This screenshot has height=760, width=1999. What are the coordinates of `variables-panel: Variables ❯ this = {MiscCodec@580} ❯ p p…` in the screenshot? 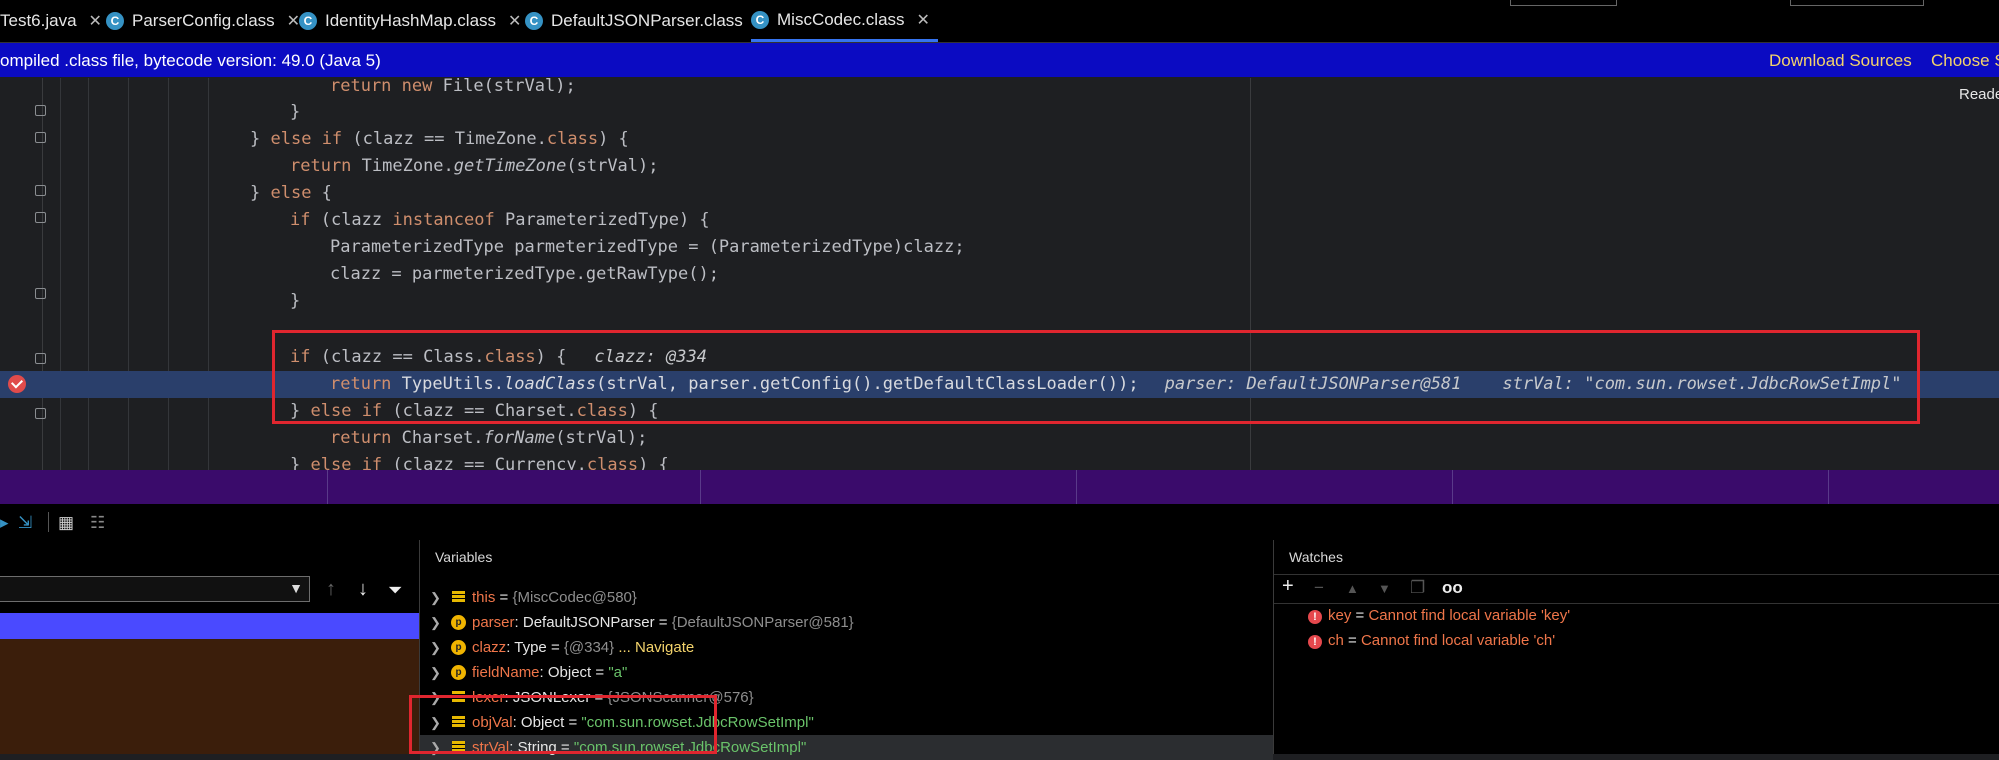 It's located at (841, 650).